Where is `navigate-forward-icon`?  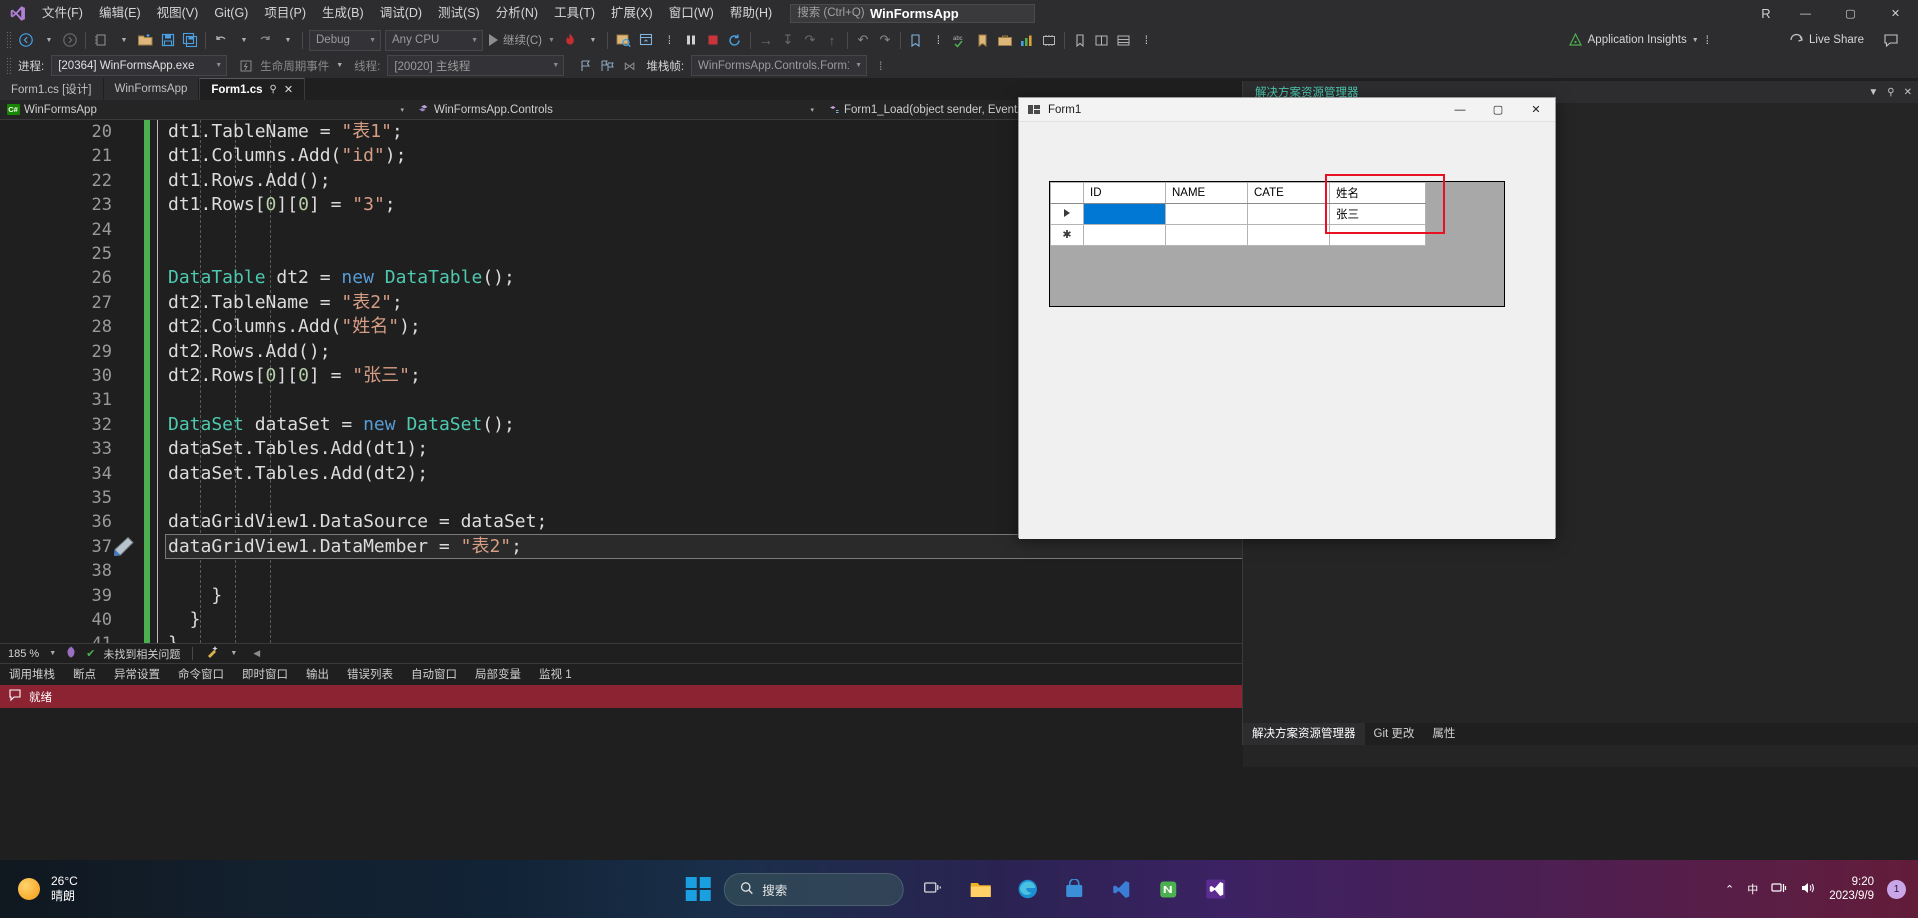
navigate-forward-icon is located at coordinates (70, 40).